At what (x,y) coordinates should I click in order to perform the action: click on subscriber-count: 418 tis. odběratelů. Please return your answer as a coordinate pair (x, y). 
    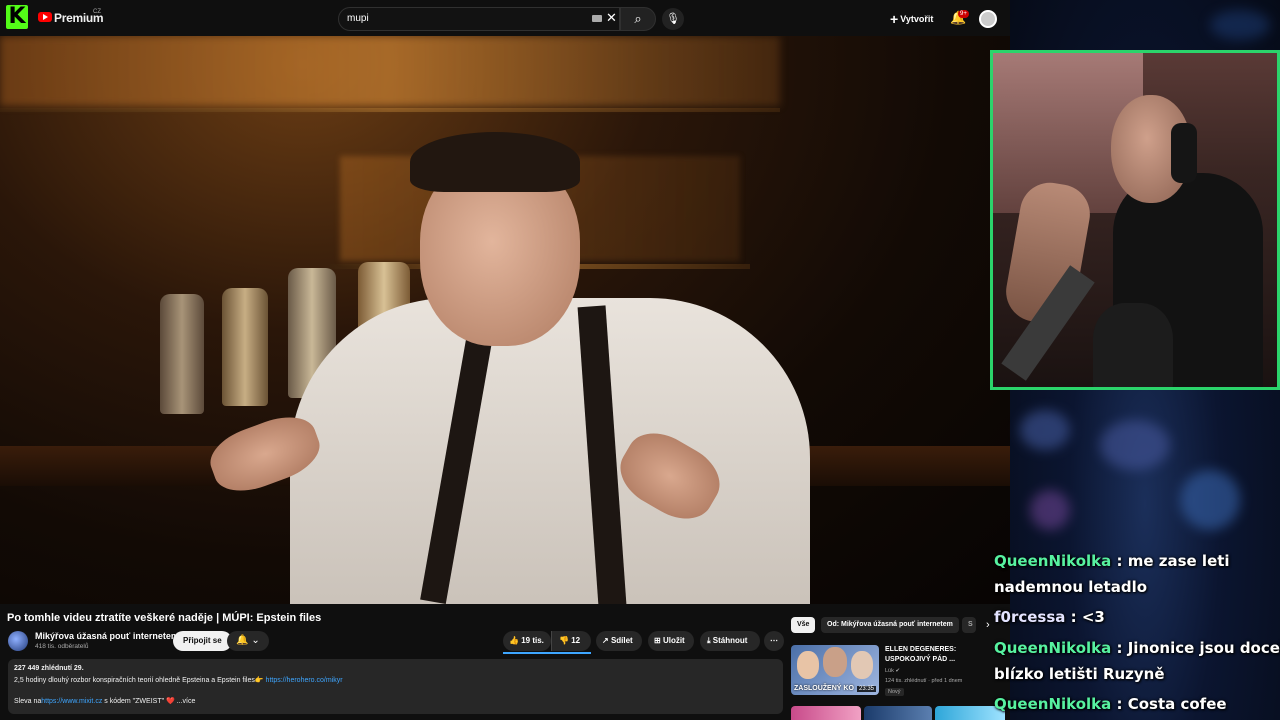
    Looking at the image, I should click on (62, 646).